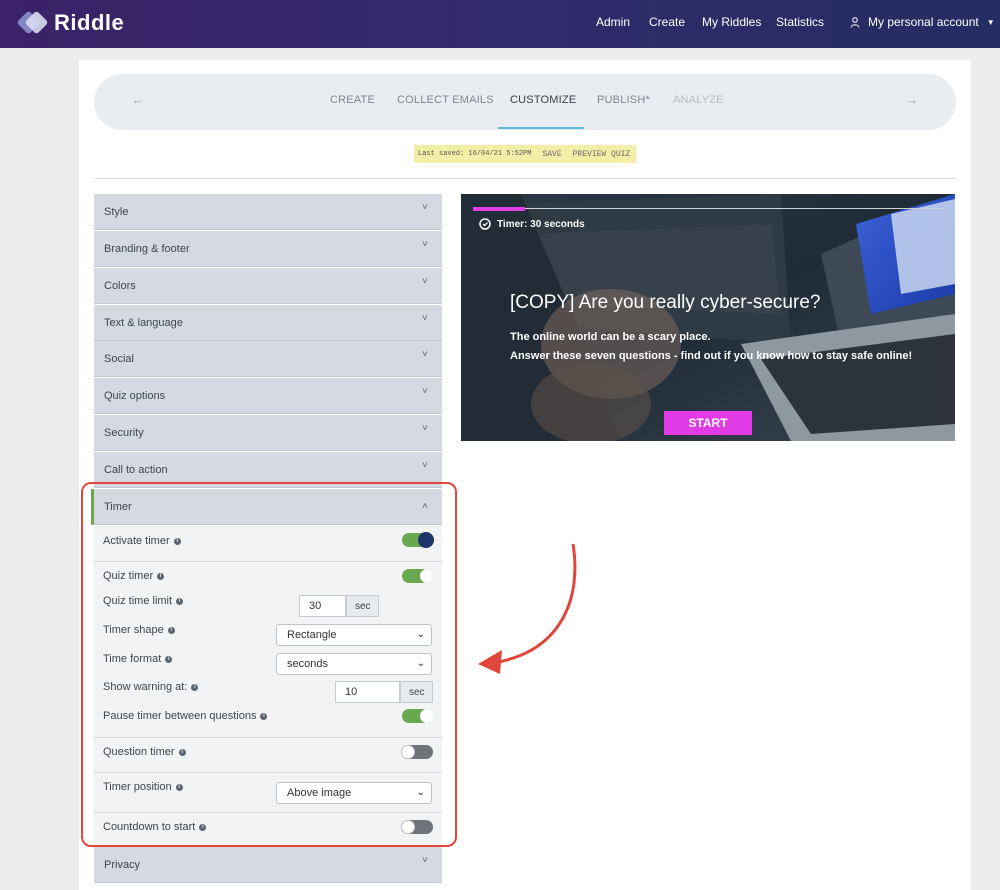  Describe the element at coordinates (268, 865) in the screenshot. I see `section-privacy: Privacy ˅` at that location.